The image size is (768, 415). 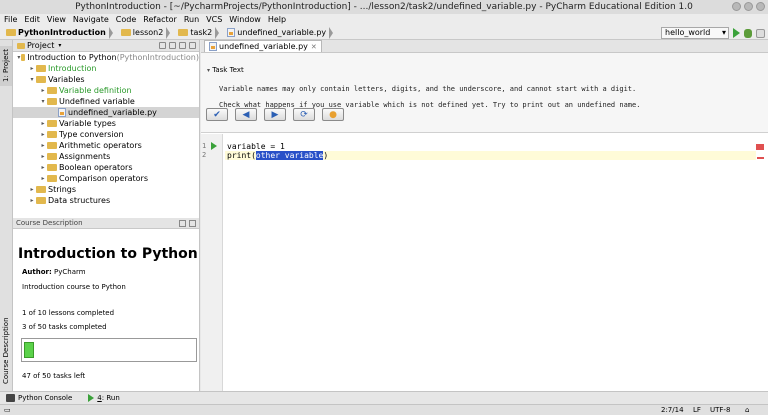 I want to click on hint-button: ●, so click(x=333, y=114).